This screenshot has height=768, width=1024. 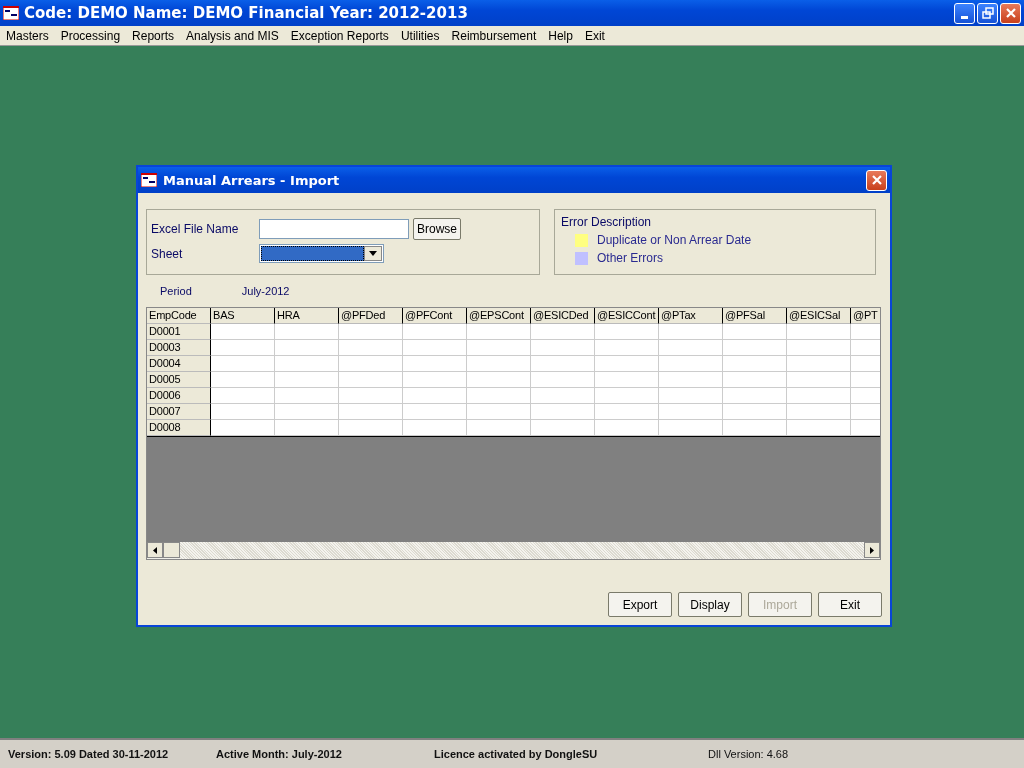 What do you see at coordinates (594, 35) in the screenshot?
I see `menu-item: Exit` at bounding box center [594, 35].